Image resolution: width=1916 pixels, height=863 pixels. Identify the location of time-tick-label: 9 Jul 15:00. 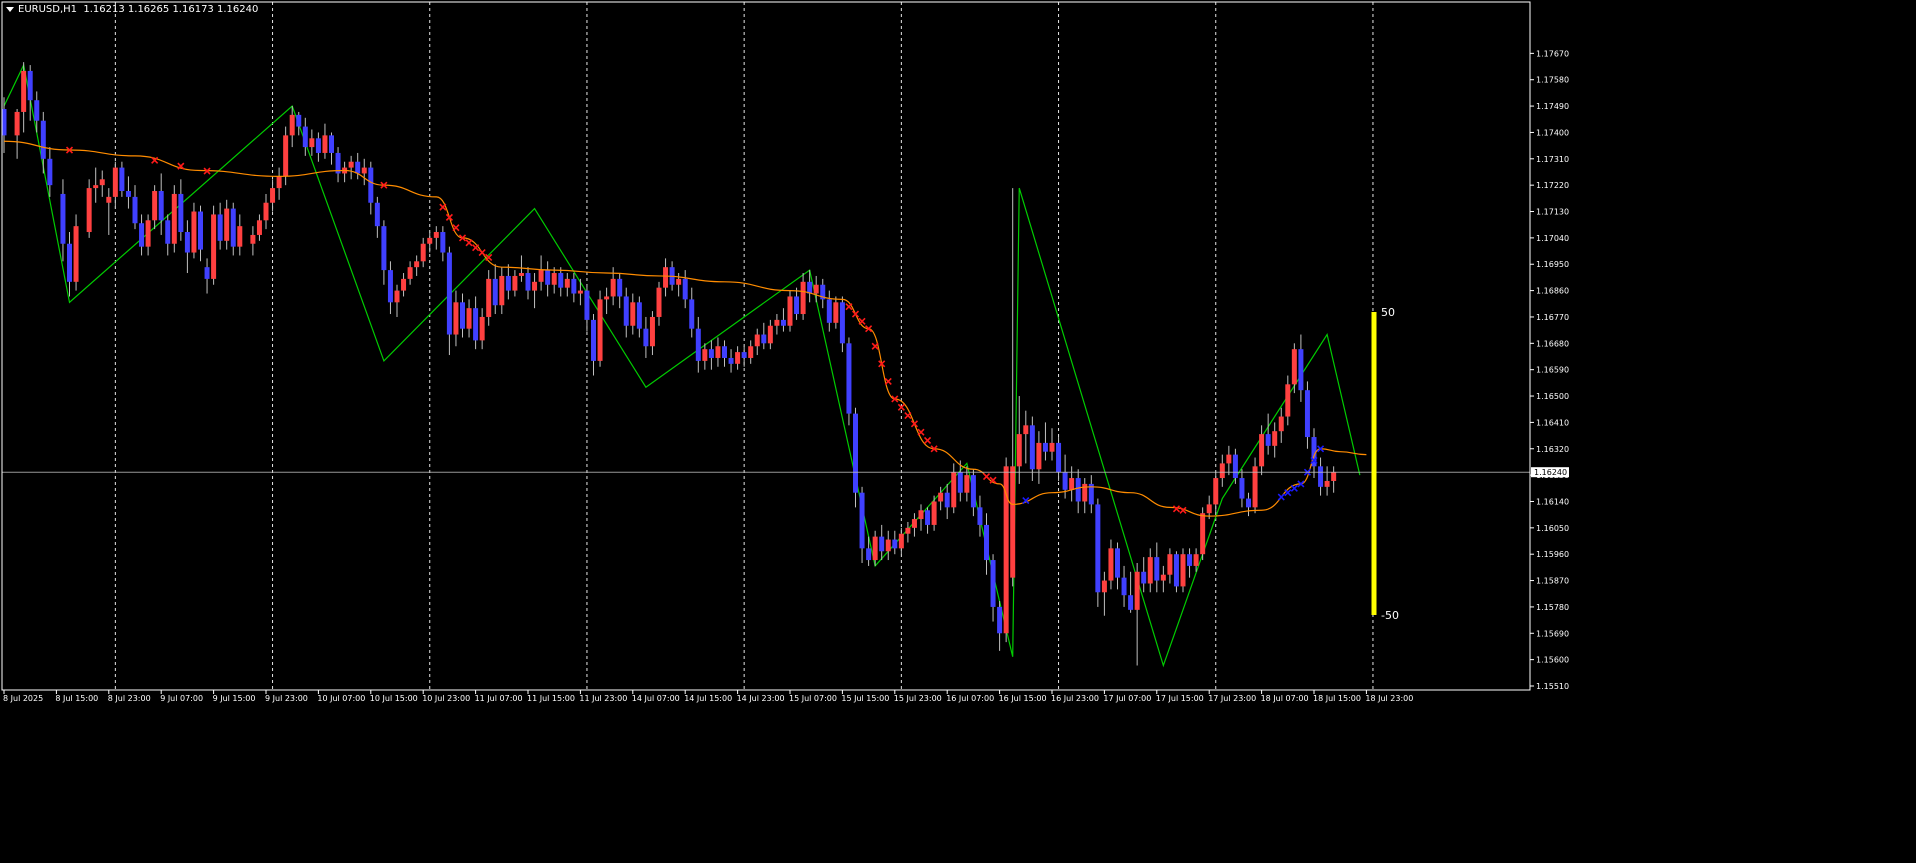
(234, 698).